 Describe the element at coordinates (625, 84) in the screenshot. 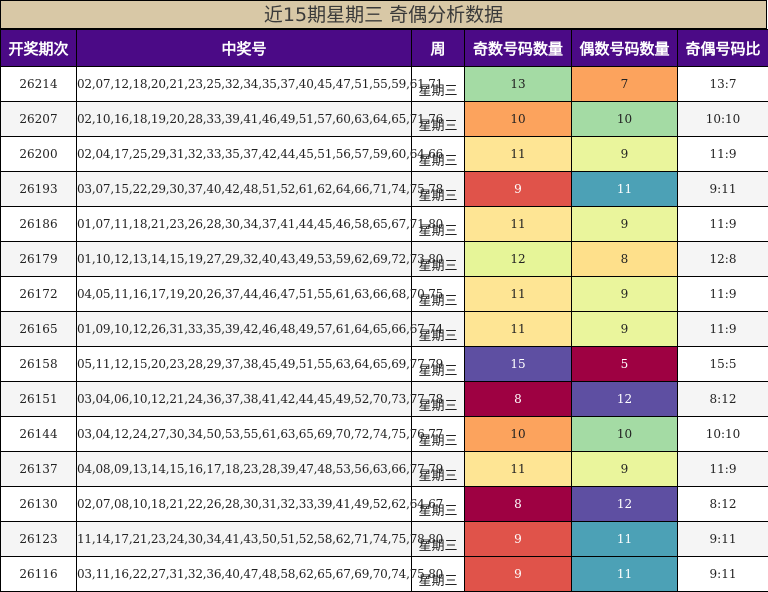

I see `even-count-cell: 7` at that location.